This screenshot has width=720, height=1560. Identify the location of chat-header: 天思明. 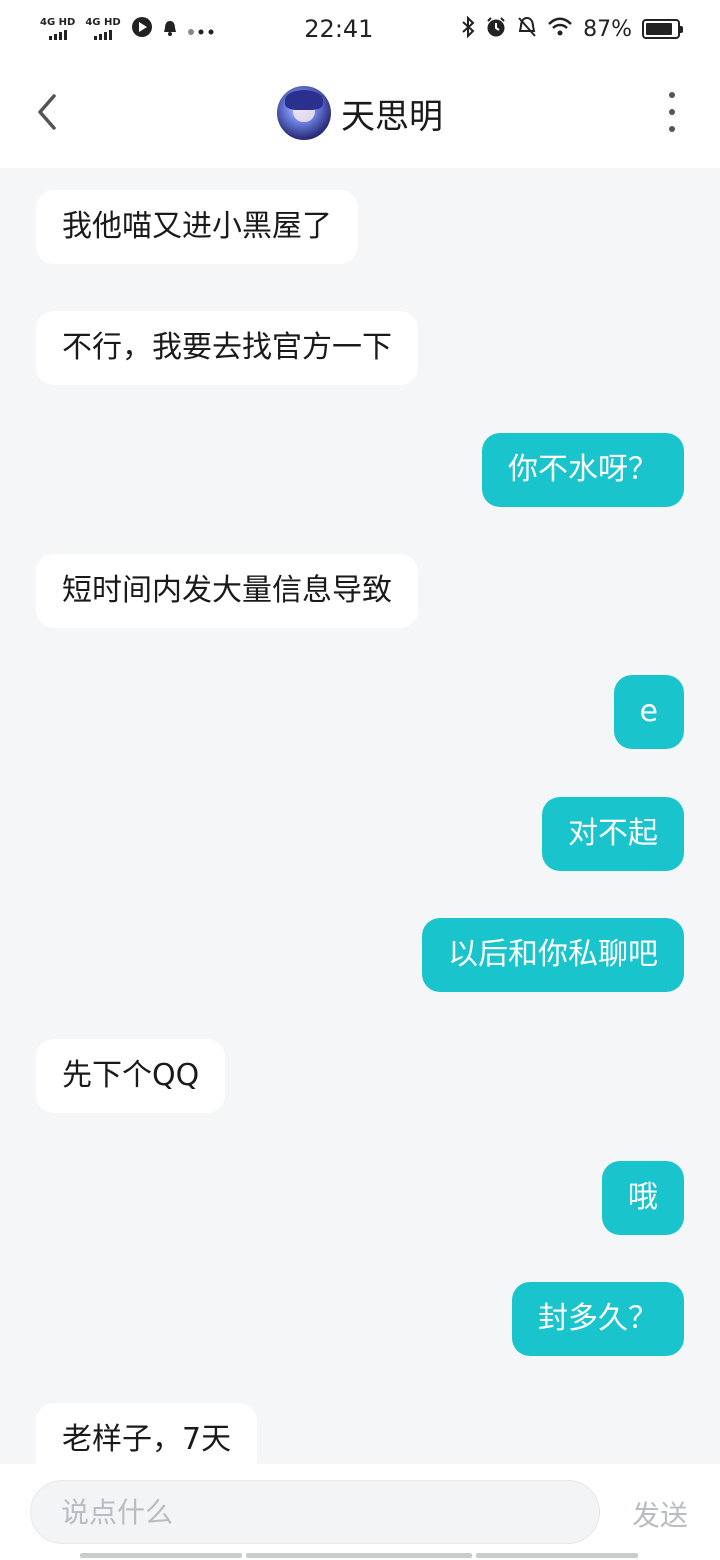
(360, 113).